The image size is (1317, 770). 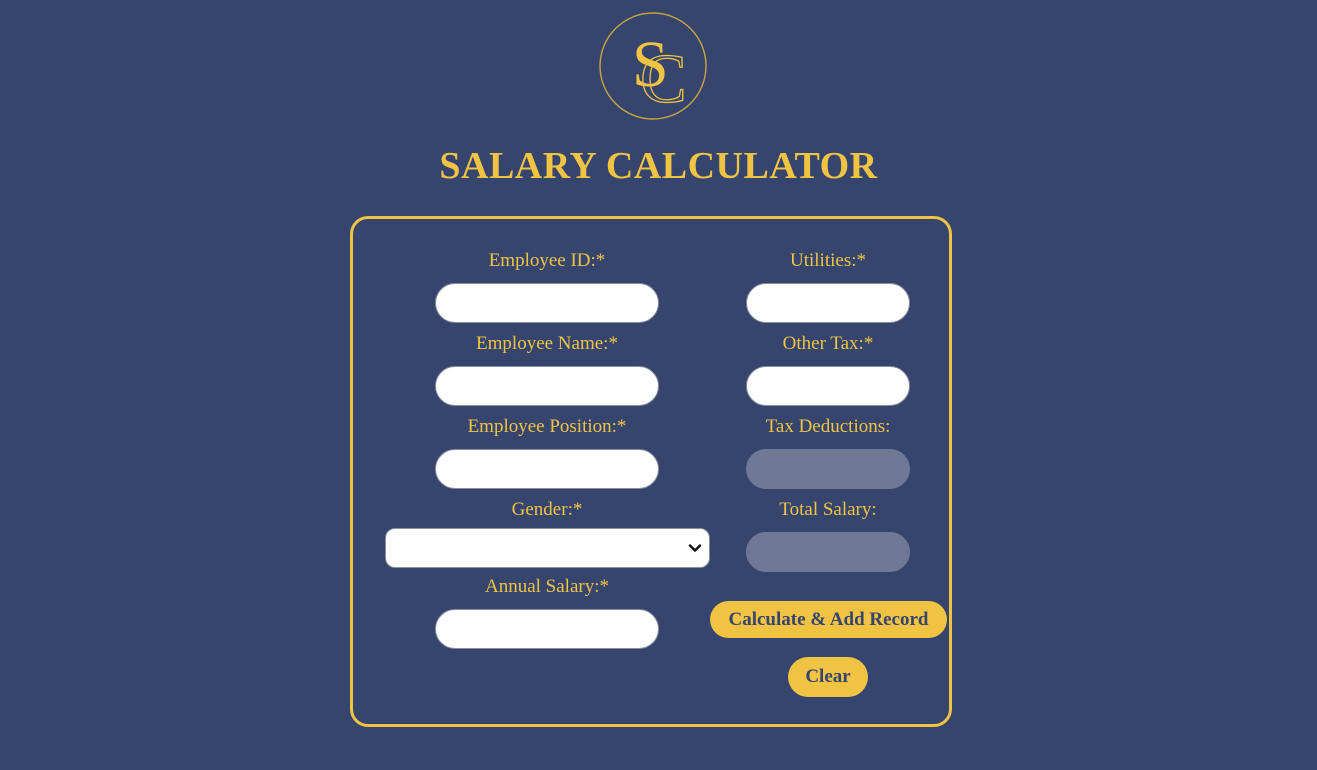 I want to click on total-salary-label: Total Salary:, so click(x=828, y=509).